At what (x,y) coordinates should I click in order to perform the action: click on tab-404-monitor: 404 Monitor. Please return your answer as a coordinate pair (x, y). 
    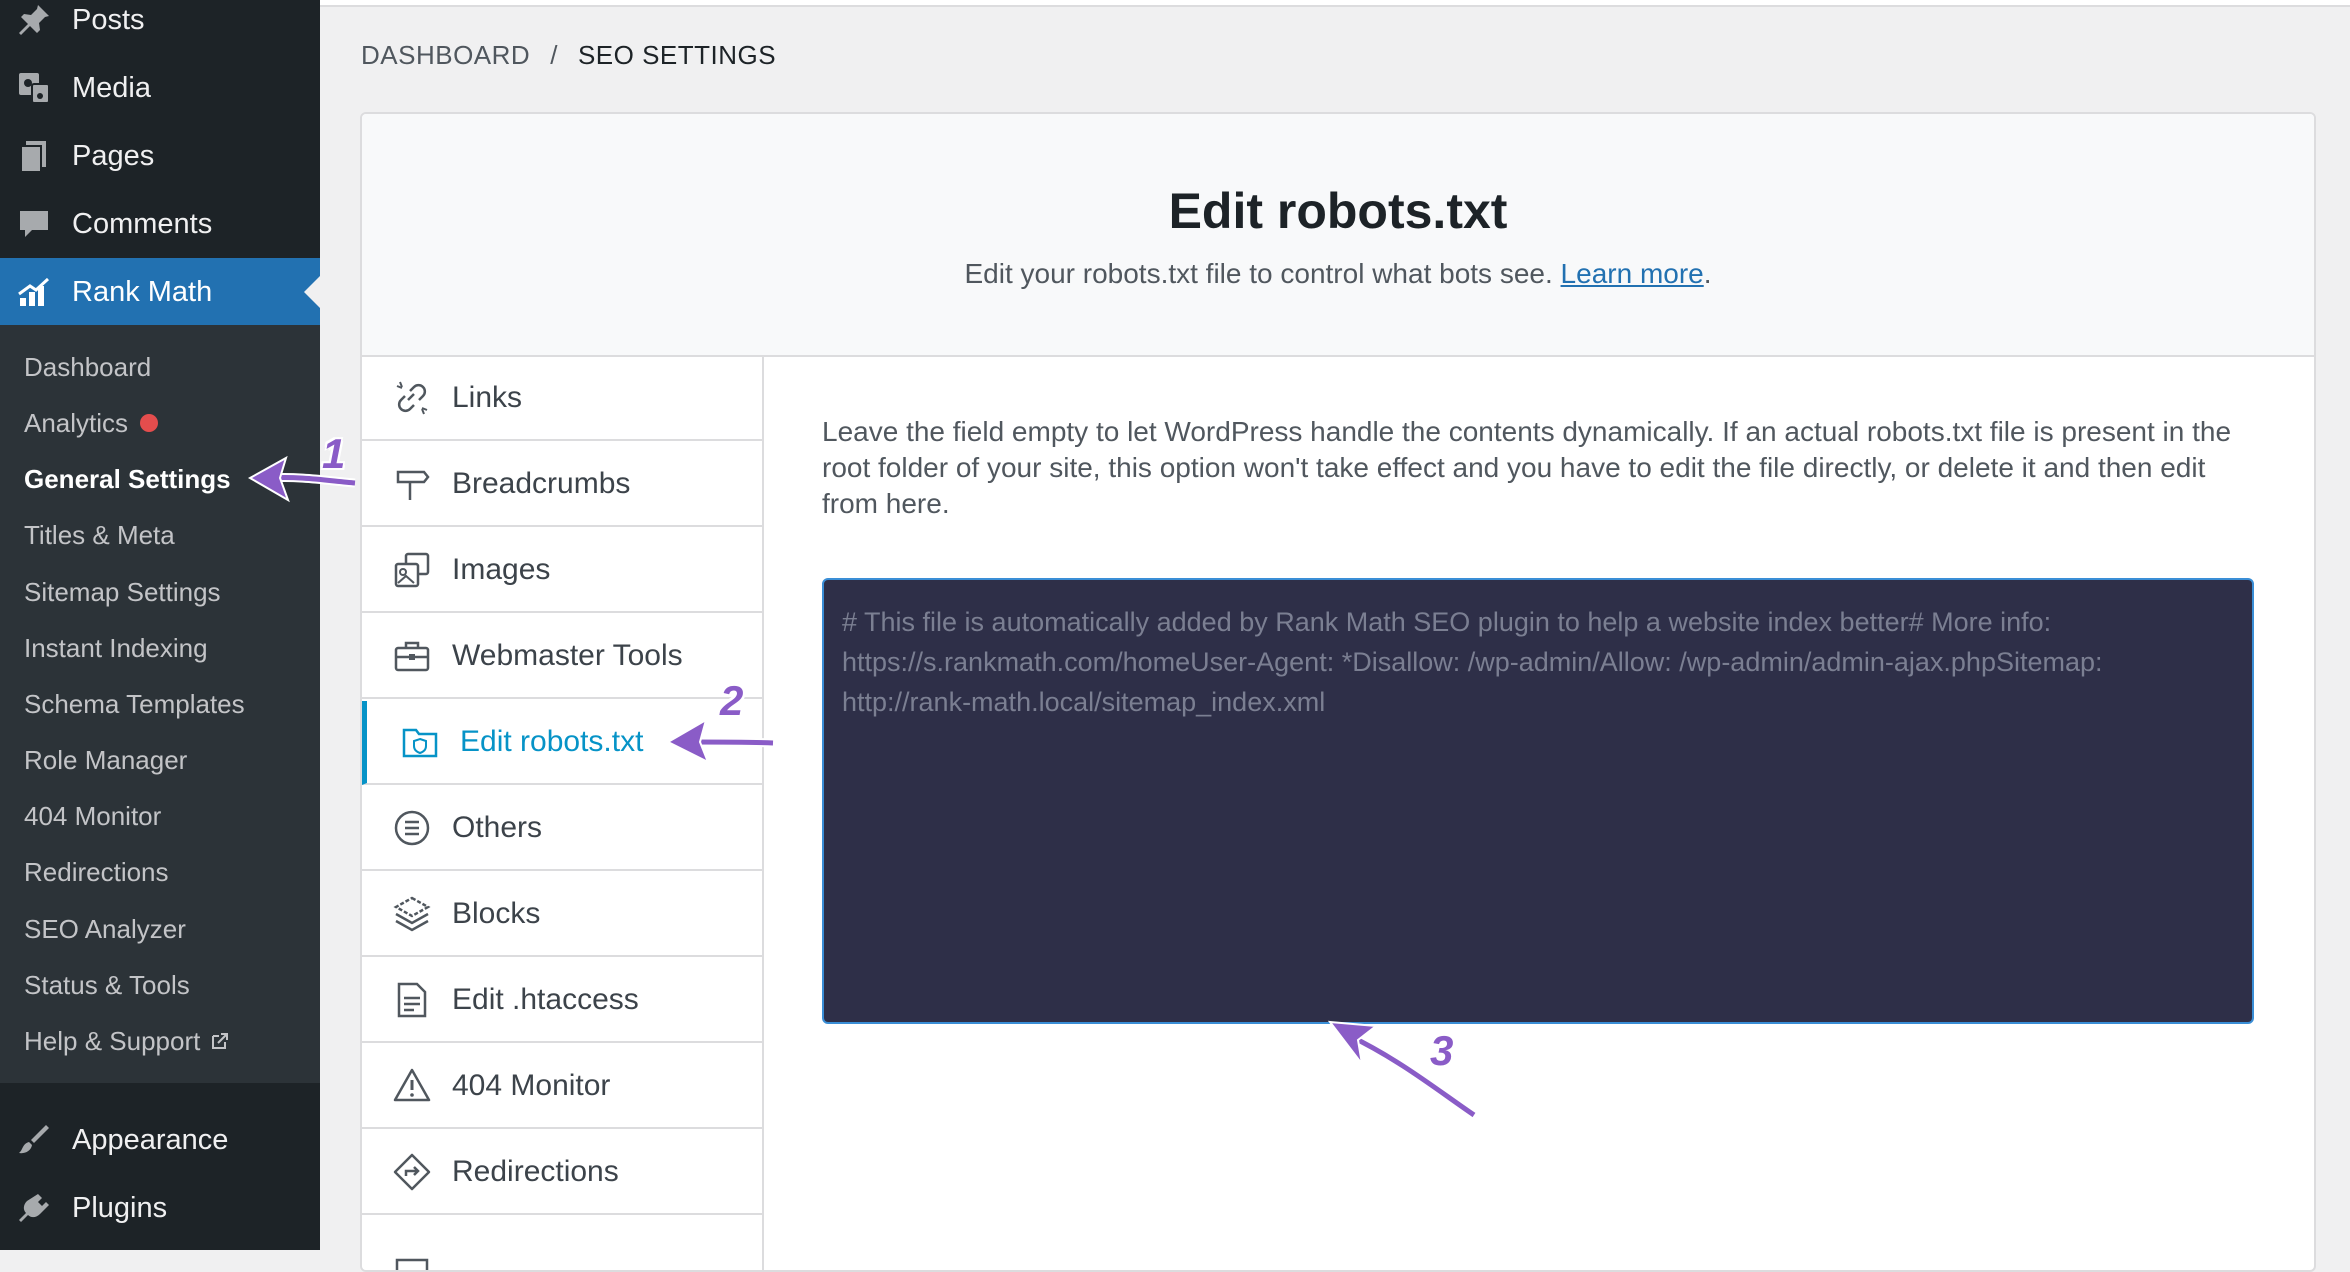
    Looking at the image, I should click on (562, 1087).